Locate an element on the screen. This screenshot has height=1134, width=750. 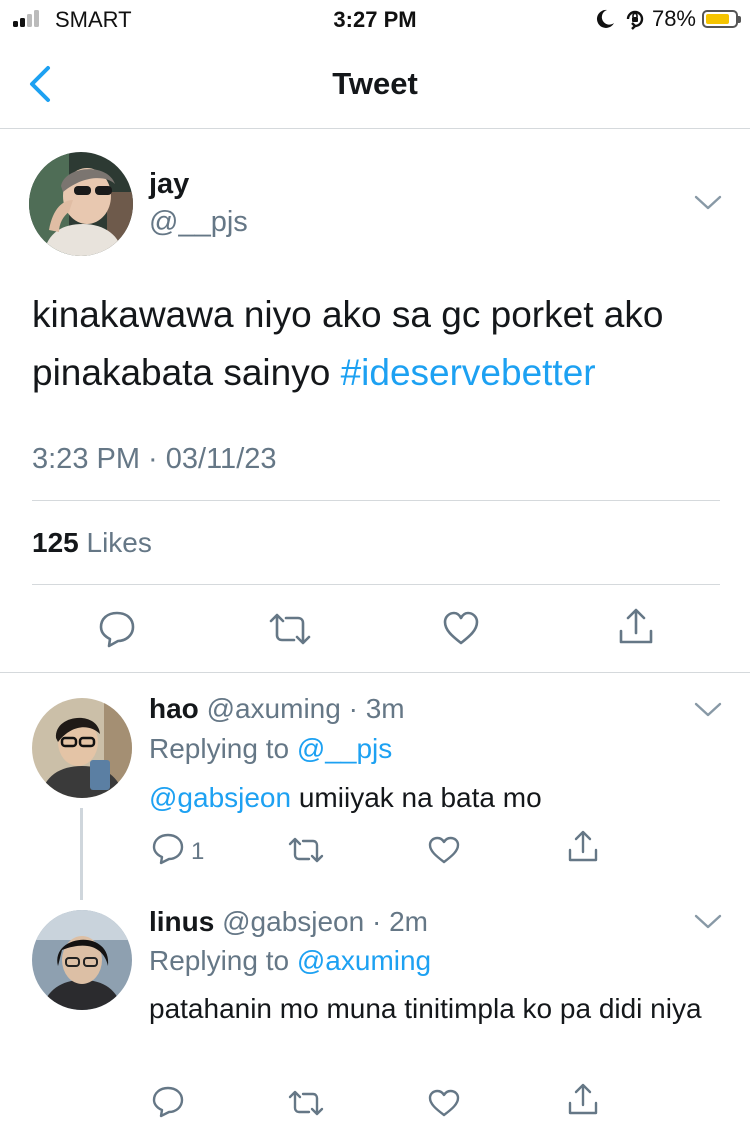
reply-time: · 2m is located at coordinates (399, 921).